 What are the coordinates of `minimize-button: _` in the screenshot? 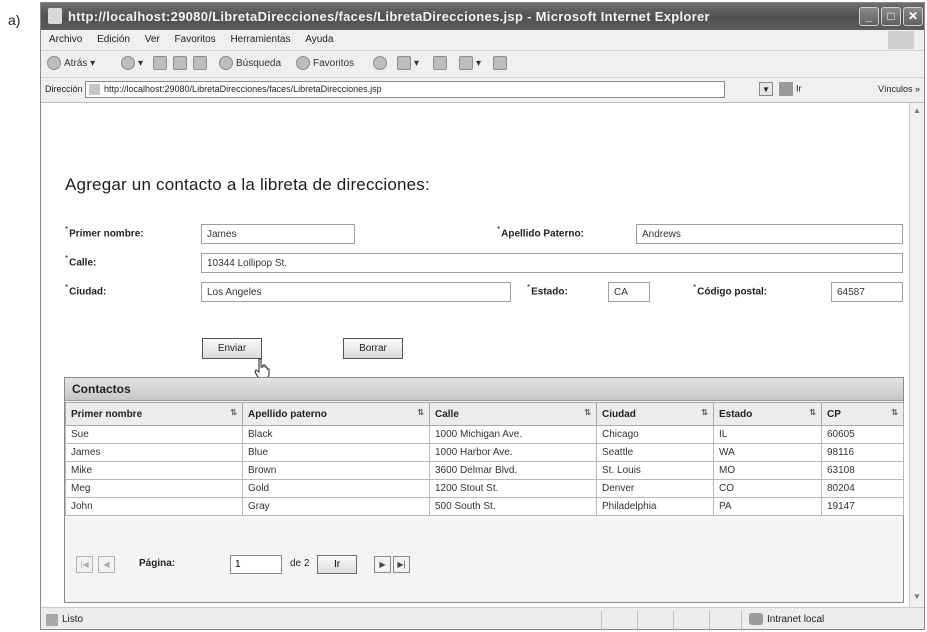 It's located at (869, 16).